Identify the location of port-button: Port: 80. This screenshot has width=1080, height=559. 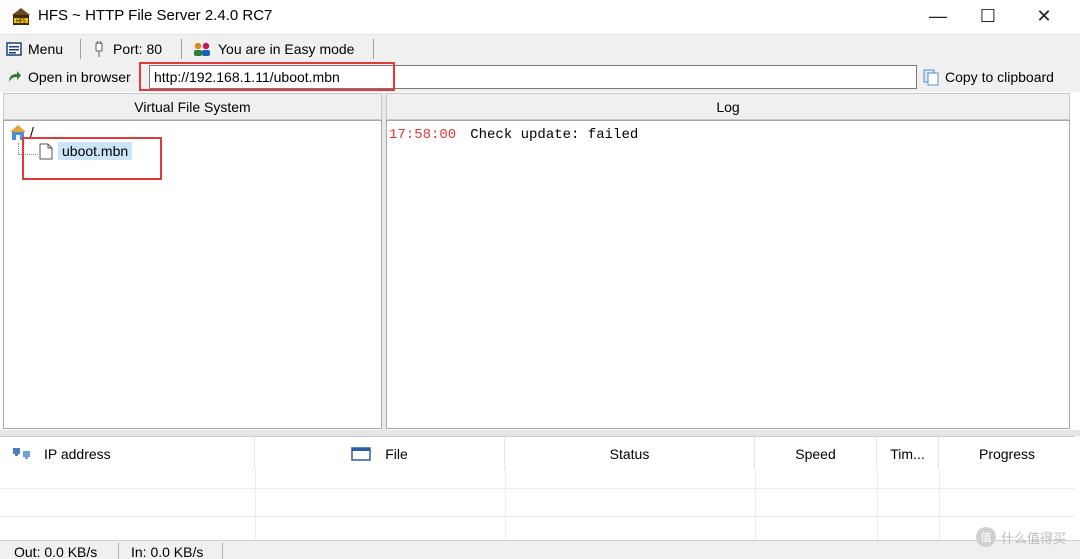
(127, 49).